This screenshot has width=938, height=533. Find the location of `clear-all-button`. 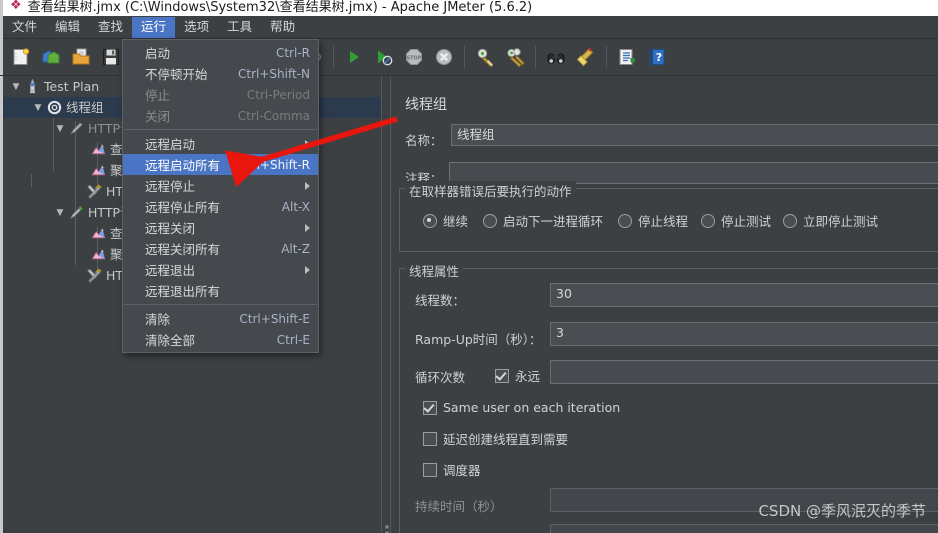

clear-all-button is located at coordinates (515, 57).